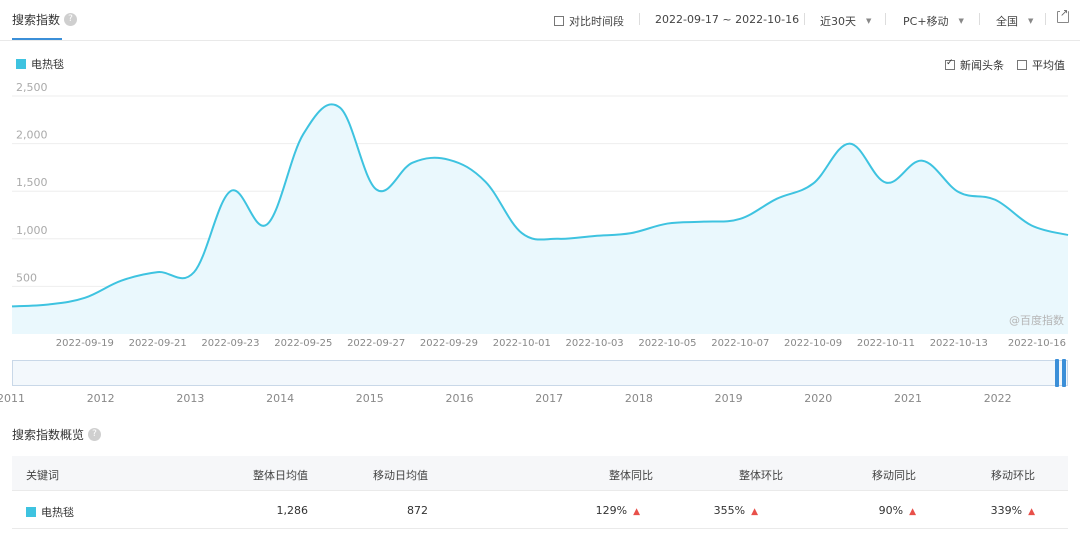  Describe the element at coordinates (1007, 21) in the screenshot. I see `region-value: 全国` at that location.